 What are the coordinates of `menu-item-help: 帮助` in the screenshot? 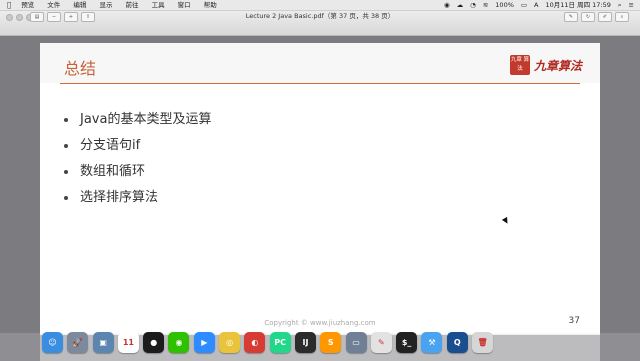 It's located at (210, 5).